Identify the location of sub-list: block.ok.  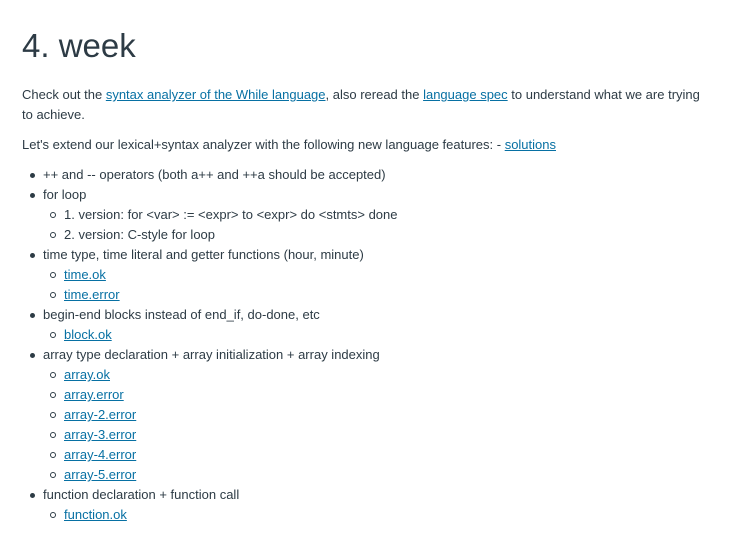
(376, 335).